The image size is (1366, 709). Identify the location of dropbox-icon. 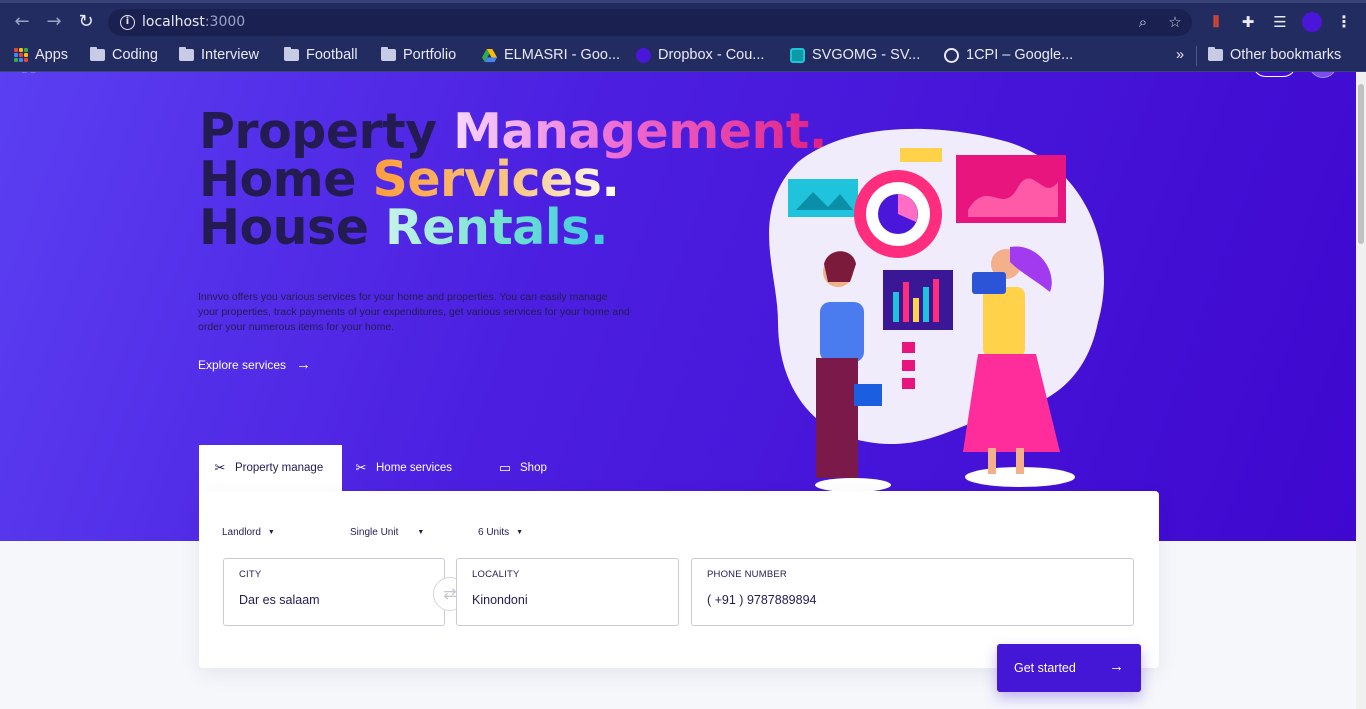
(643, 55).